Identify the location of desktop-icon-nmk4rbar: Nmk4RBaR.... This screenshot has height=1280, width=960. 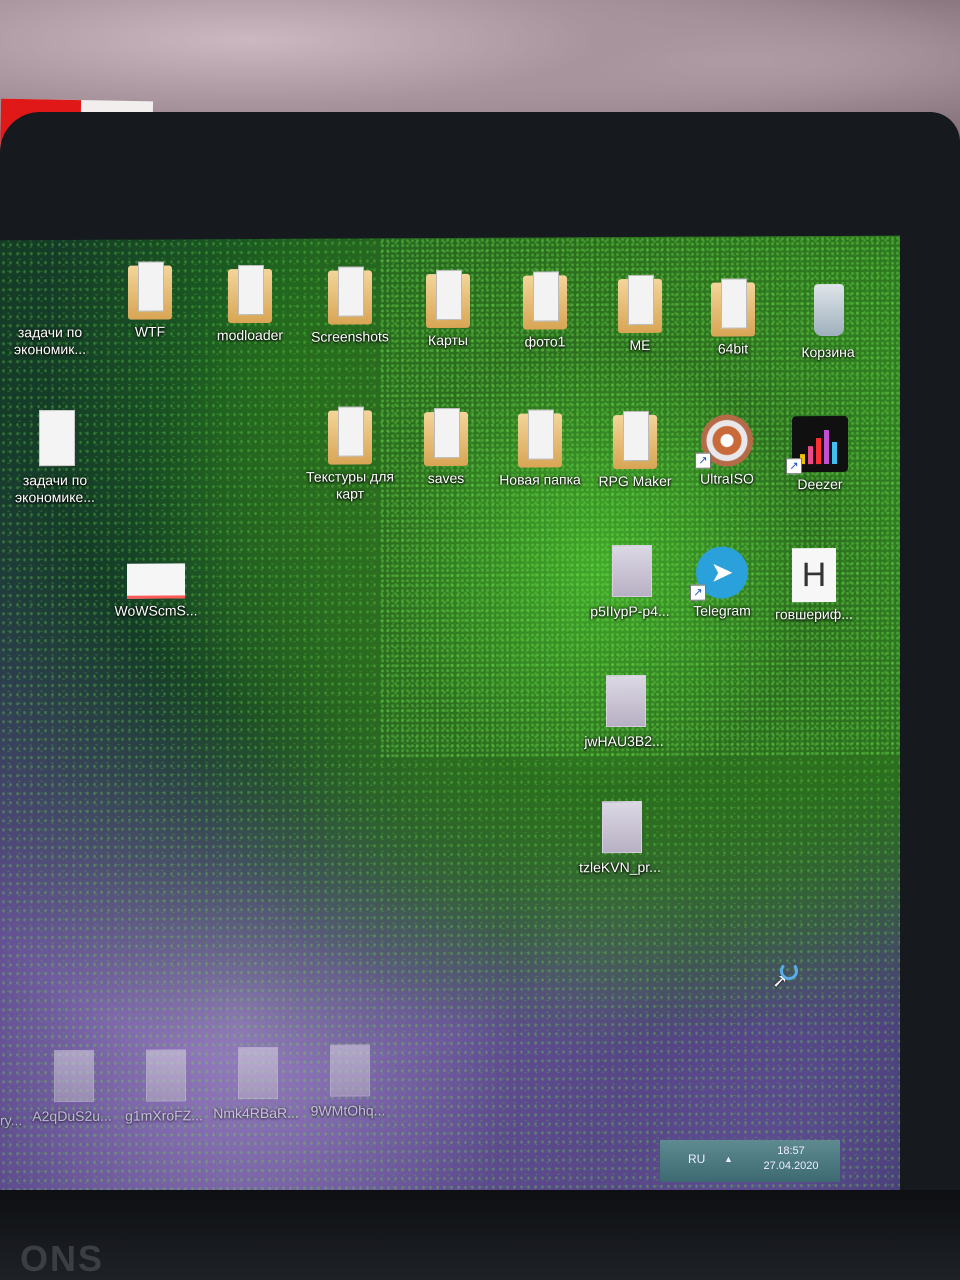
(256, 1083).